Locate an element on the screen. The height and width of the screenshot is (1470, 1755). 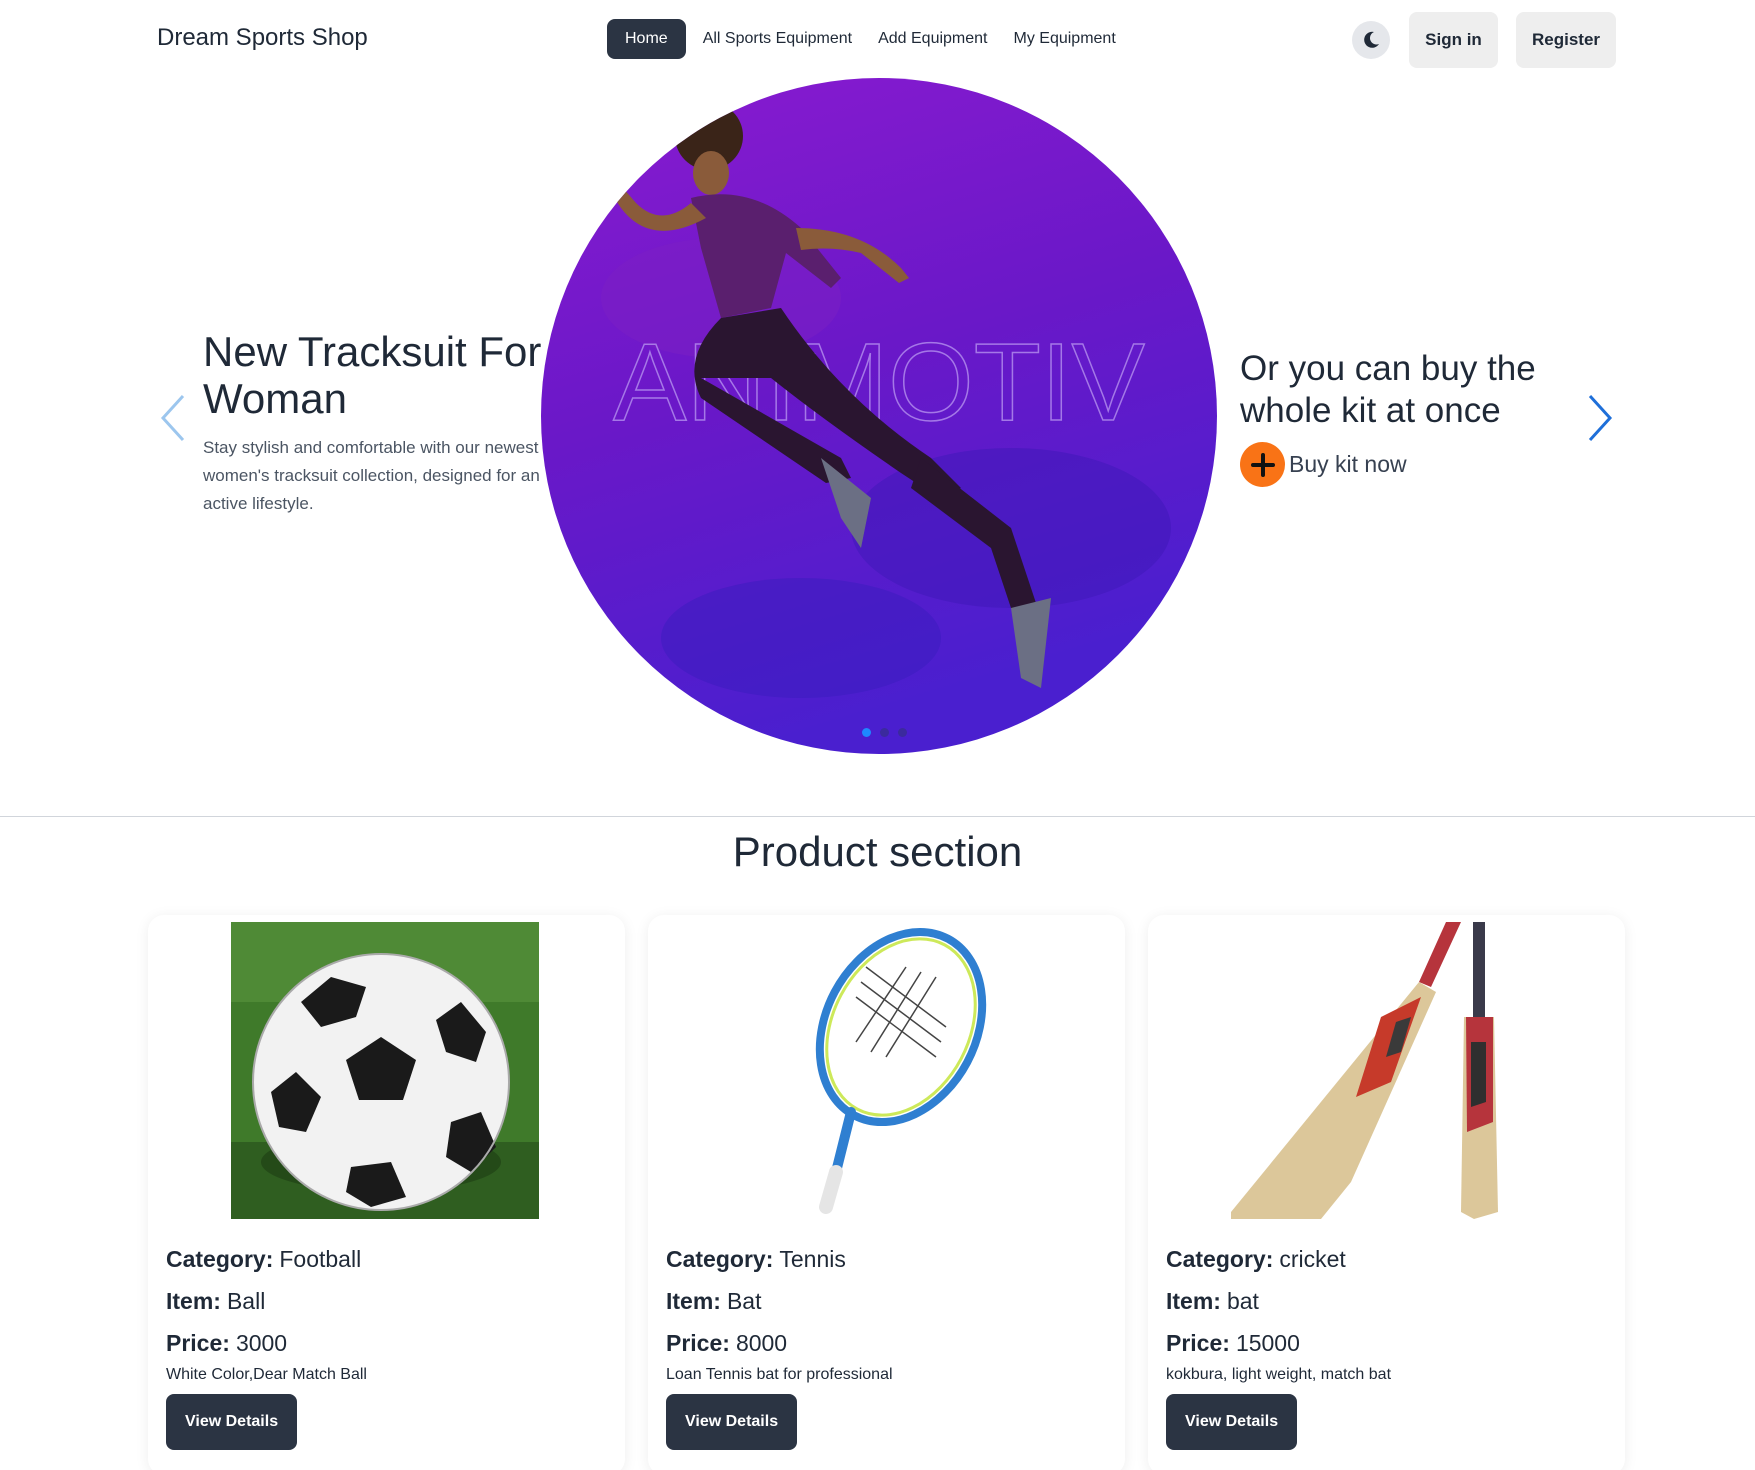
product-item: Item: Ball is located at coordinates (216, 1301).